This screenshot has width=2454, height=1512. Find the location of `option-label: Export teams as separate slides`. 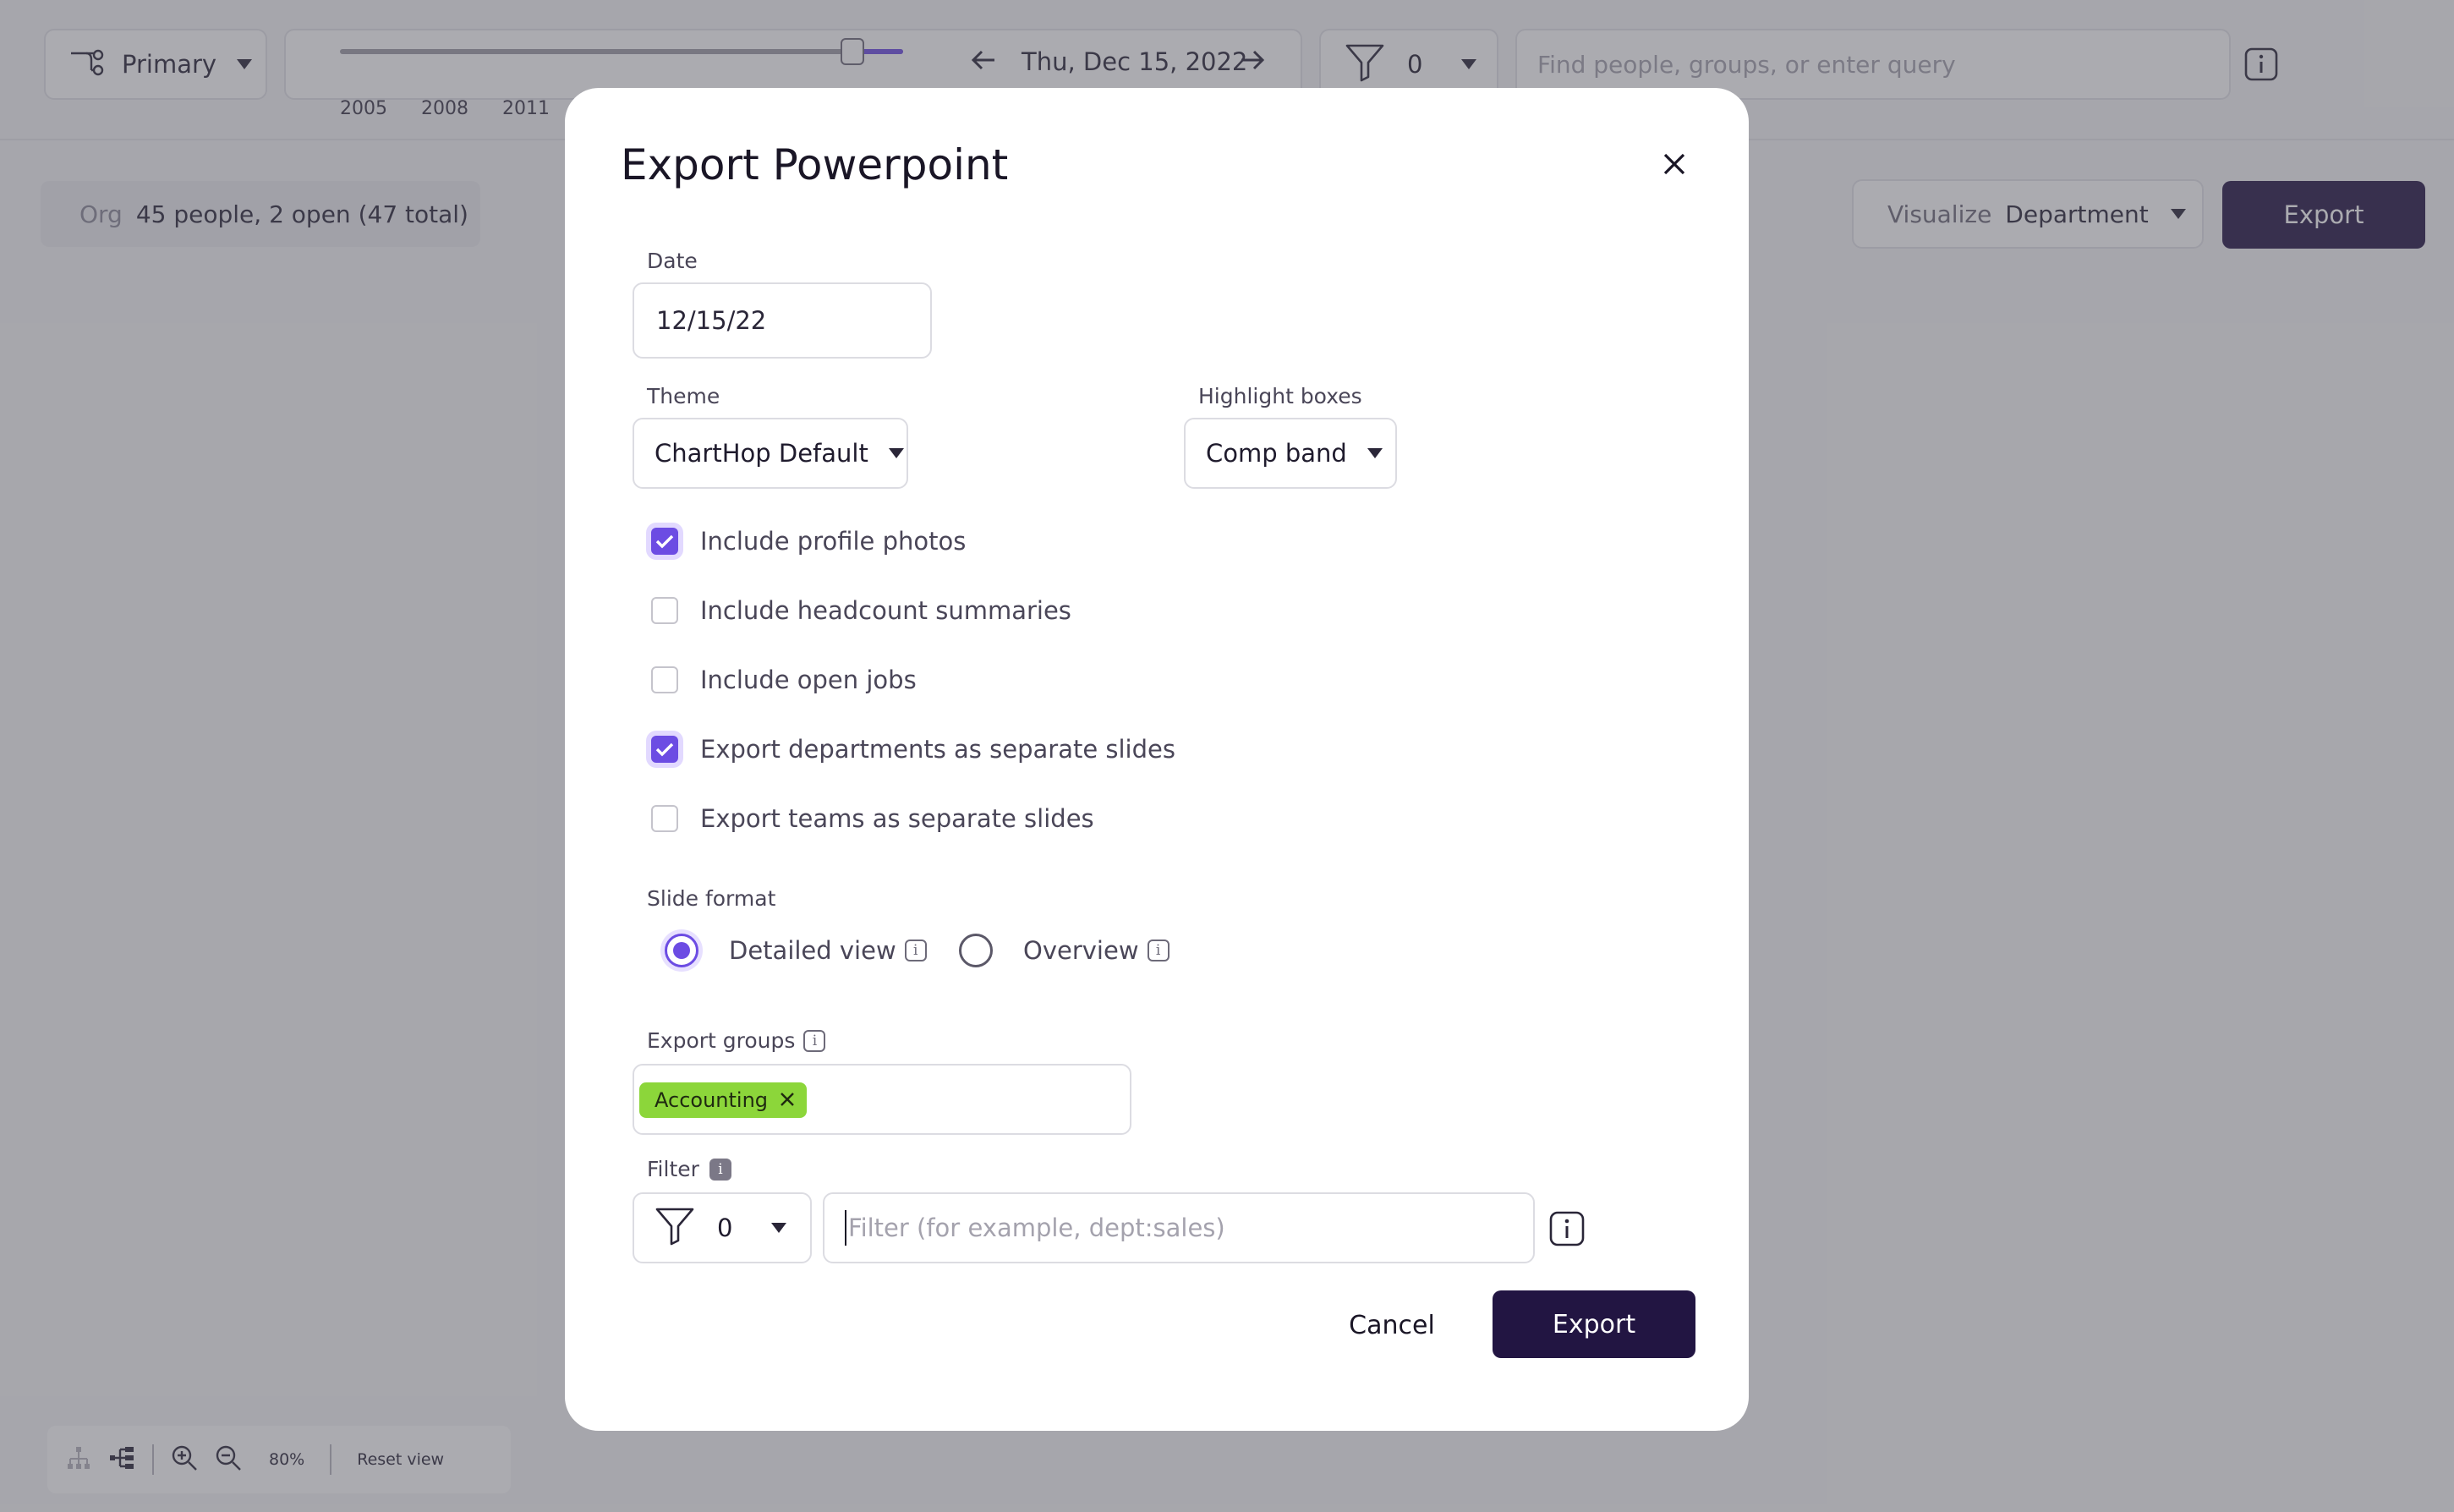

option-label: Export teams as separate slides is located at coordinates (897, 818).